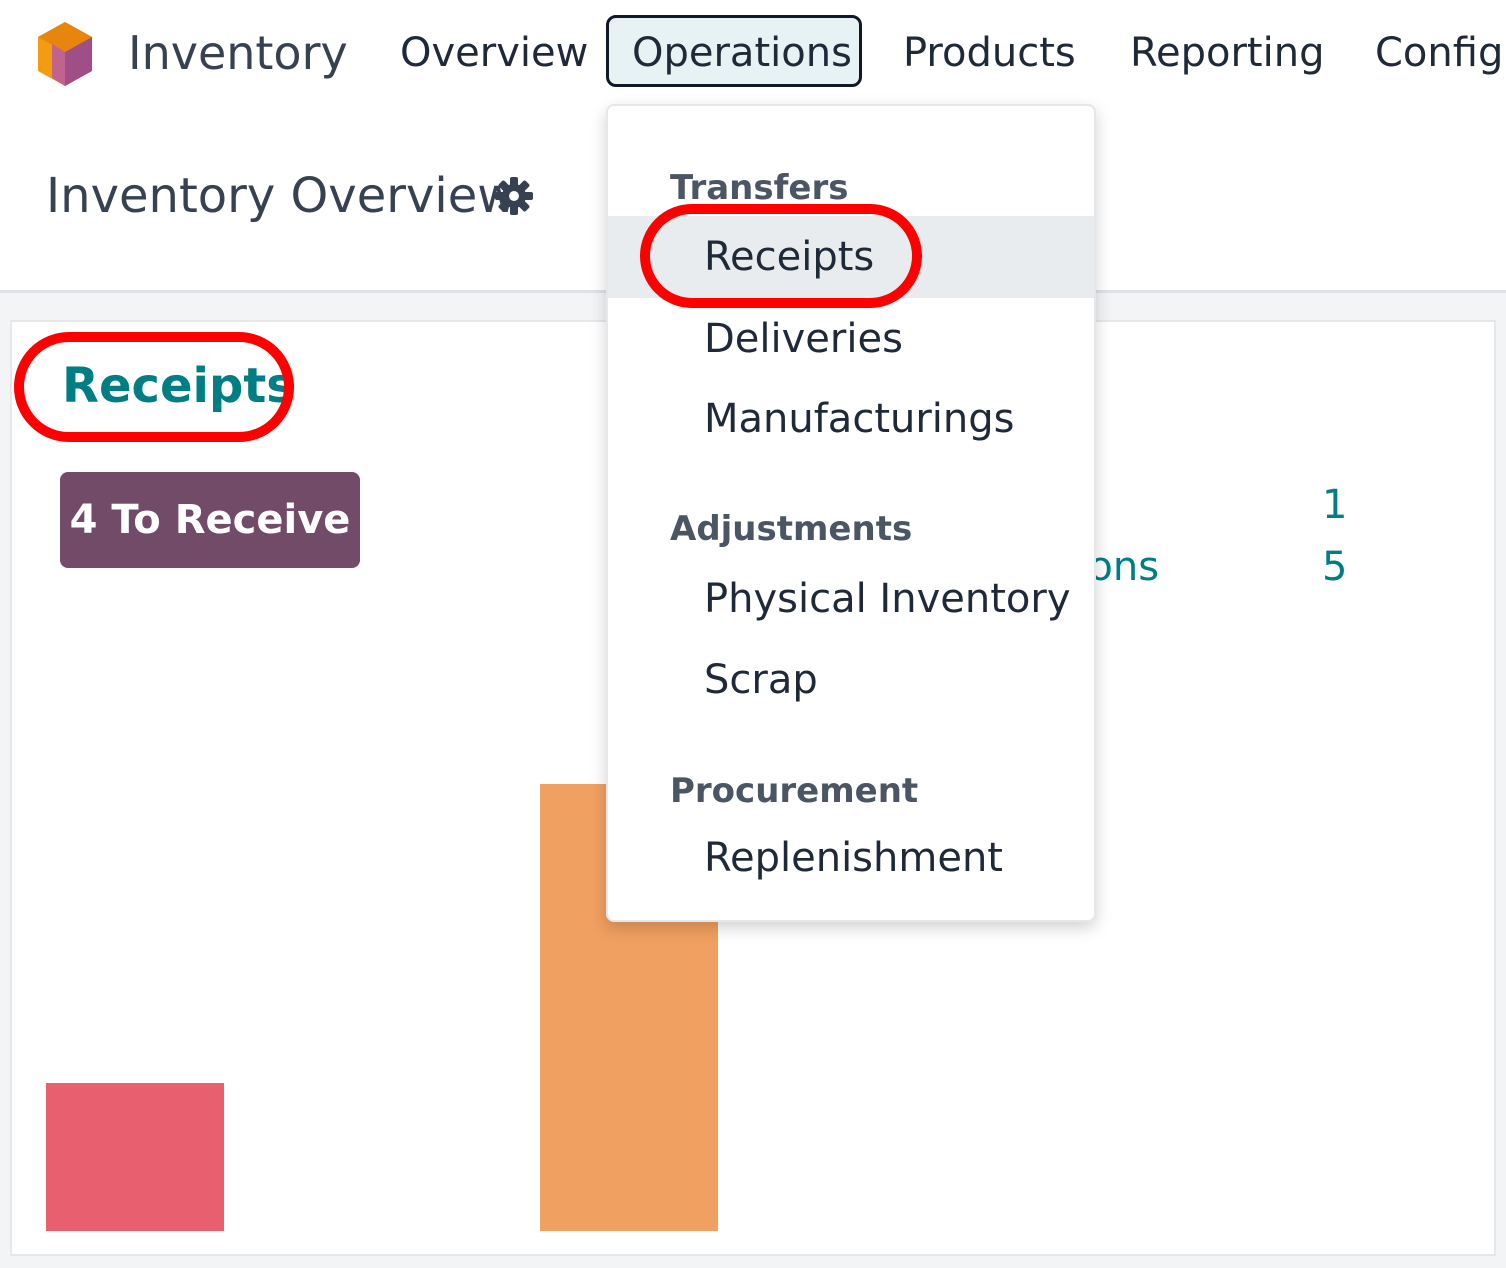 The width and height of the screenshot is (1506, 1268). I want to click on stat-late-count: 1, so click(1334, 505).